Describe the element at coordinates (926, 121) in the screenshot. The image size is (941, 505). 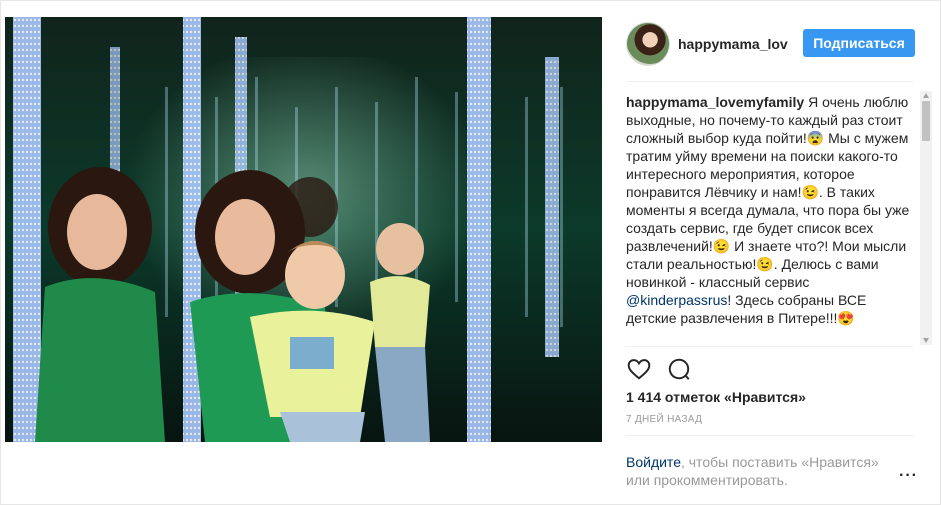
I see `scrollbar-thumb` at that location.